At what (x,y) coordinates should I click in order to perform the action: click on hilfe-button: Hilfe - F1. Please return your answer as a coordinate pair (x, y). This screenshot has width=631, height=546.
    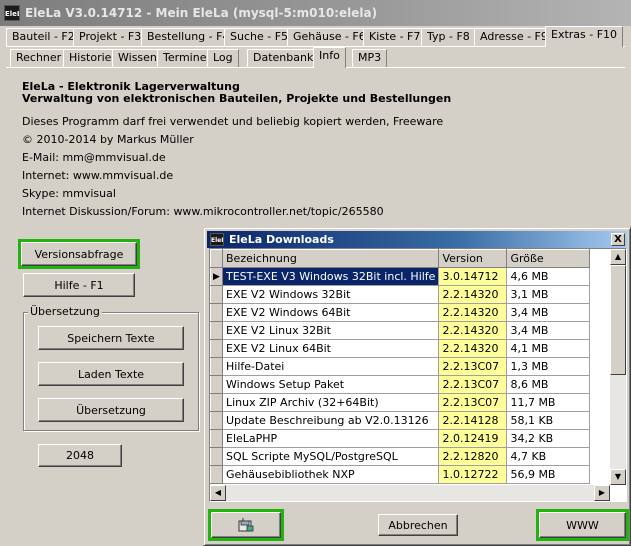
    Looking at the image, I should click on (79, 285).